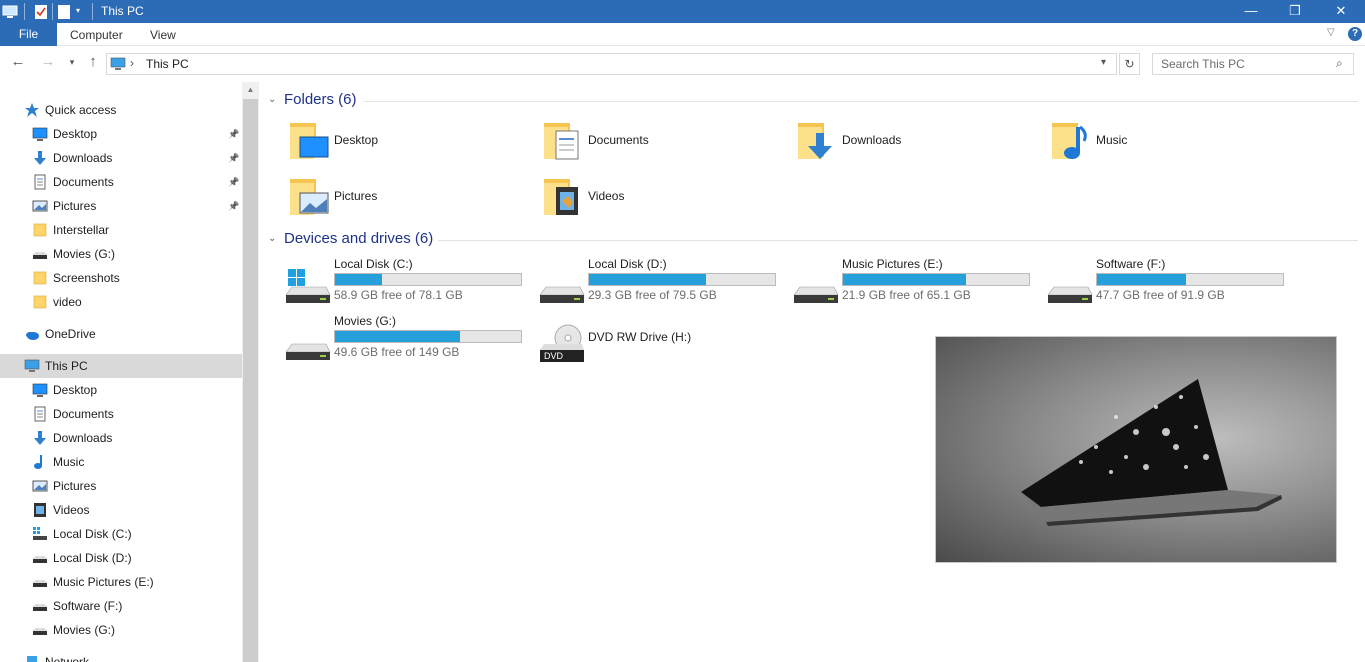 This screenshot has width=1365, height=662. Describe the element at coordinates (1331, 32) in the screenshot. I see `expand-ribbon-icon: ▽` at that location.